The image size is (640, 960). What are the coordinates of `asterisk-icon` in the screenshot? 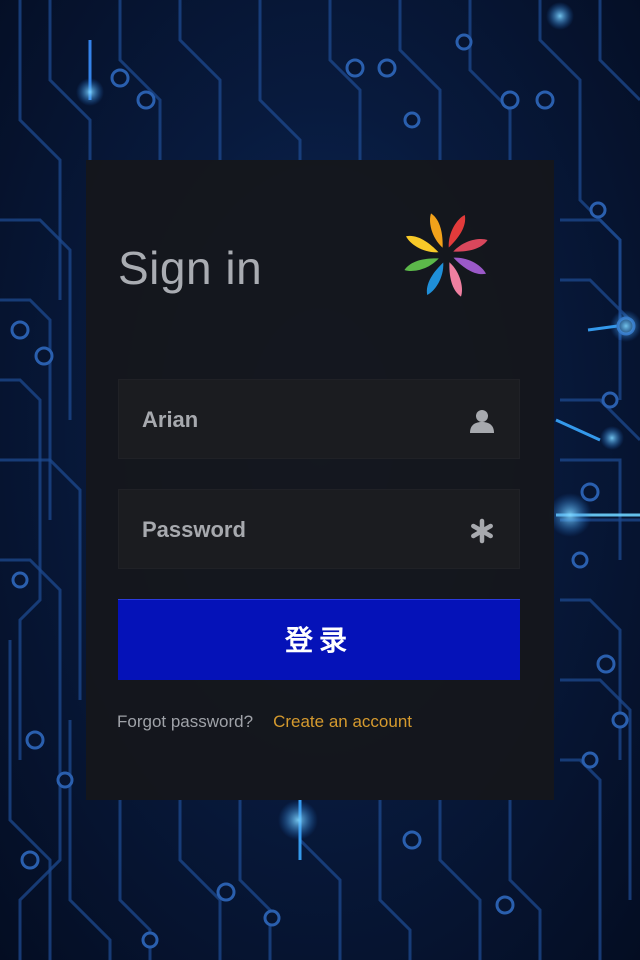 It's located at (482, 531).